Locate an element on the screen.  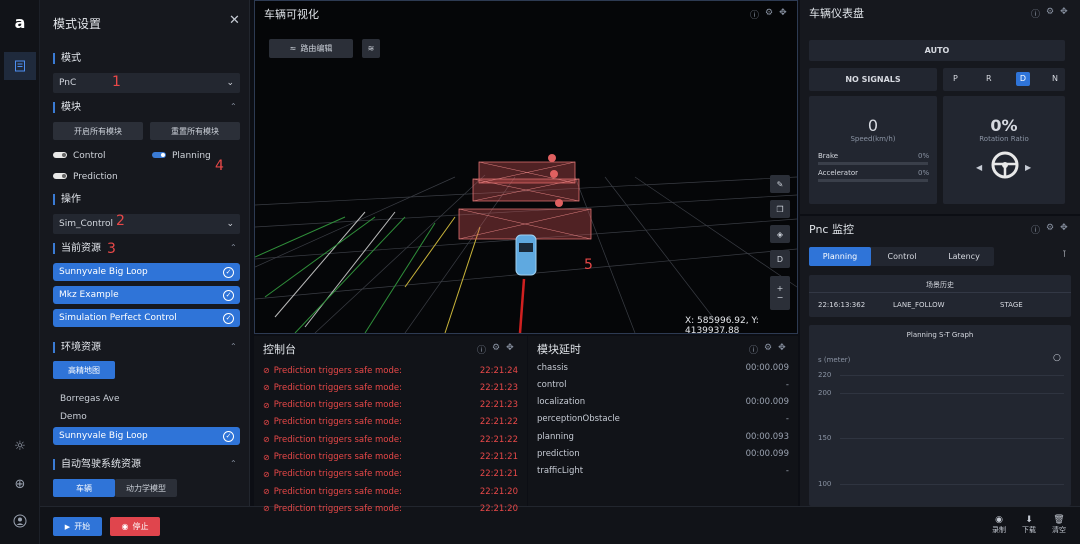
module-latency: 00:00.099 is located at coordinates (767, 454).